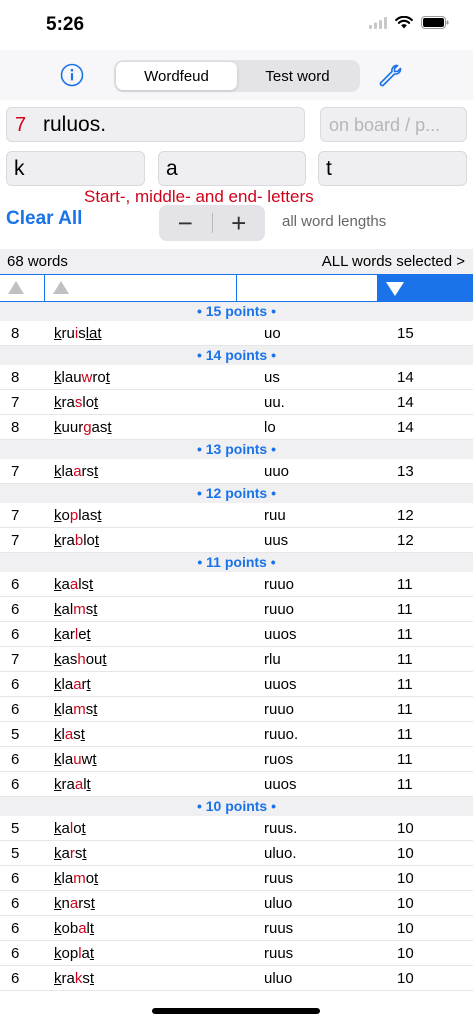  What do you see at coordinates (392, 168) in the screenshot?
I see `end-letter-field: t` at bounding box center [392, 168].